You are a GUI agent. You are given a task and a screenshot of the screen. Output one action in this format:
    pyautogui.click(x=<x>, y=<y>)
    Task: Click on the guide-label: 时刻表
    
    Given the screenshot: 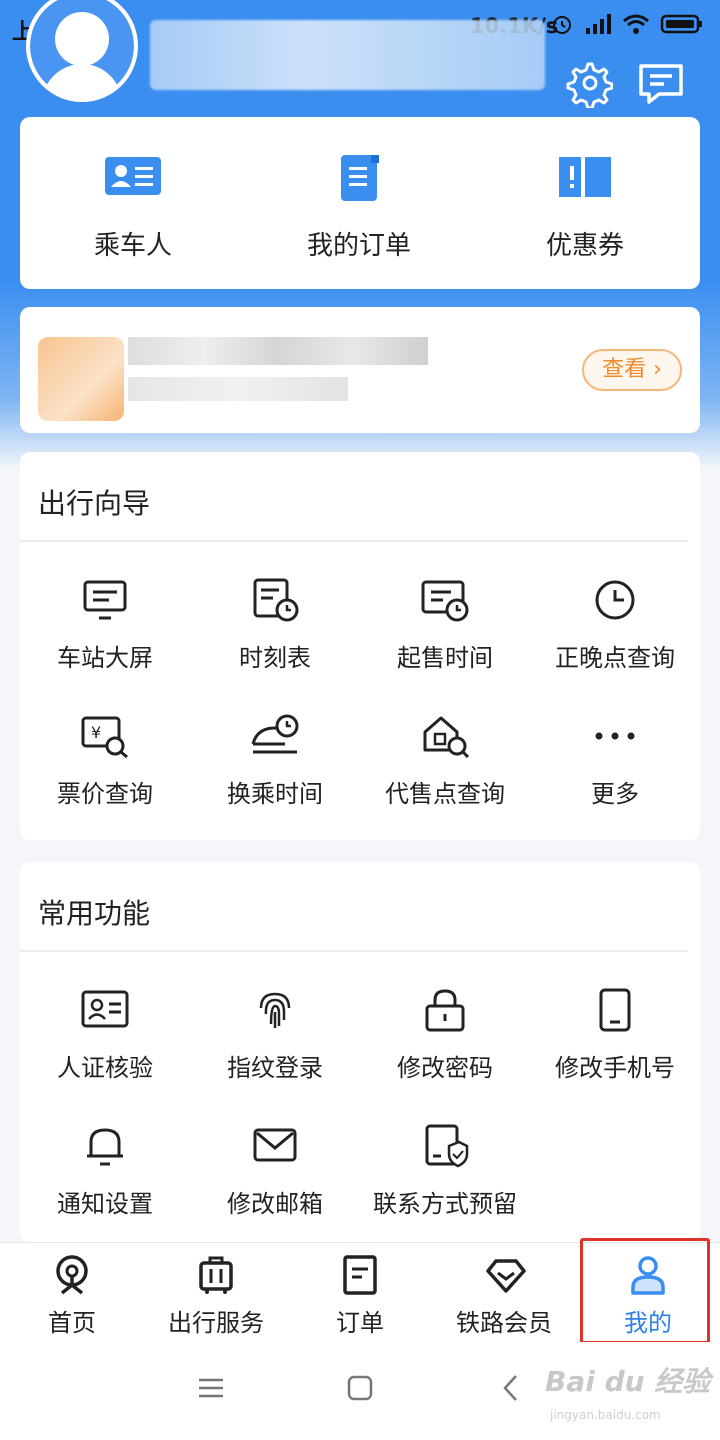 What is the action you would take?
    pyautogui.click(x=275, y=658)
    